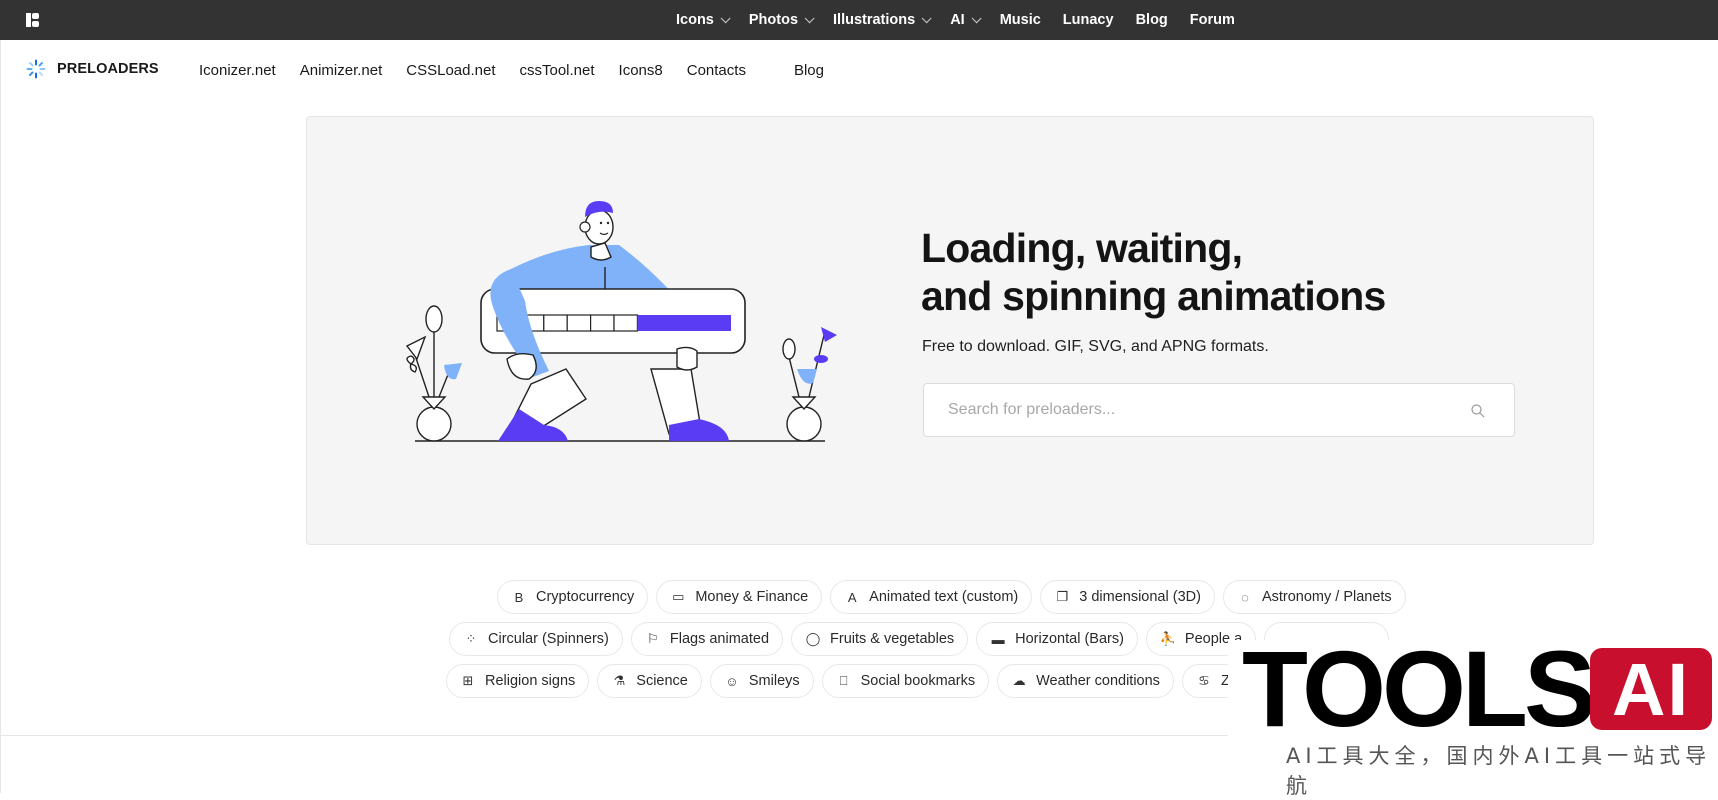  Describe the element at coordinates (585, 597) in the screenshot. I see `category-label: Cryptocurrency` at that location.